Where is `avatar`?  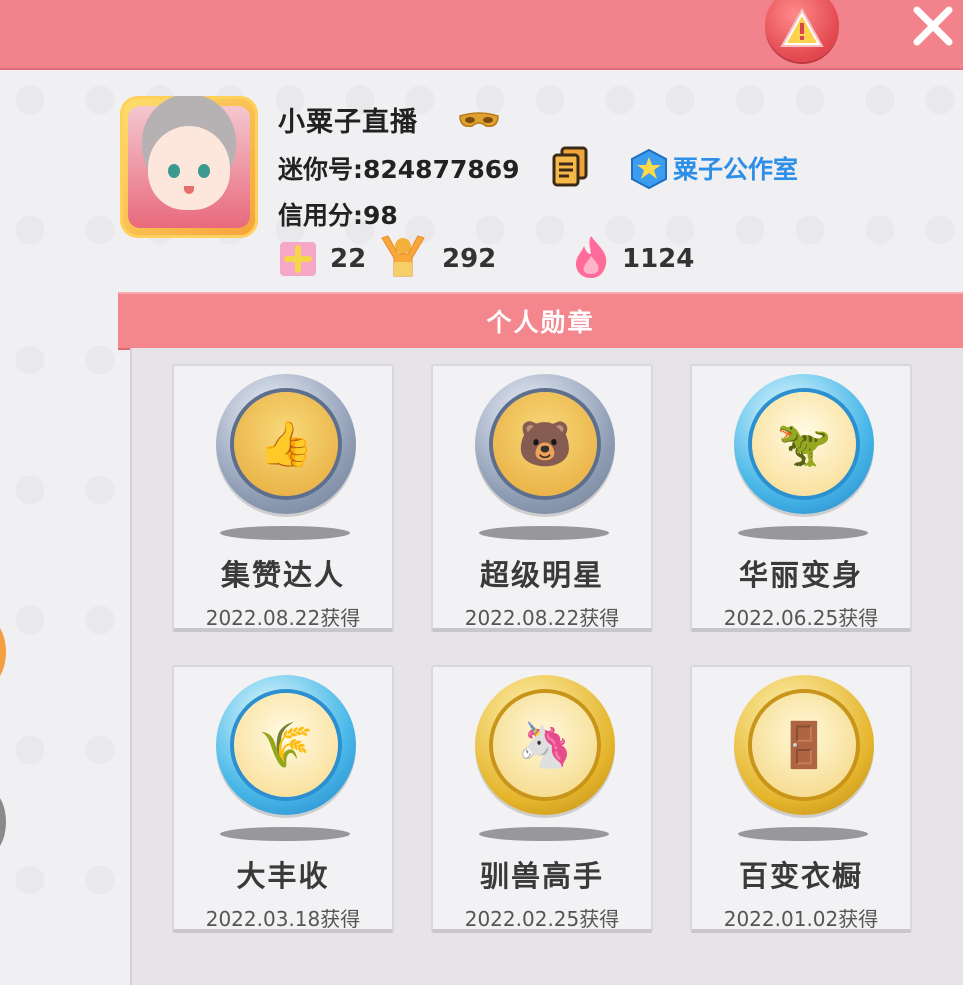 avatar is located at coordinates (189, 167).